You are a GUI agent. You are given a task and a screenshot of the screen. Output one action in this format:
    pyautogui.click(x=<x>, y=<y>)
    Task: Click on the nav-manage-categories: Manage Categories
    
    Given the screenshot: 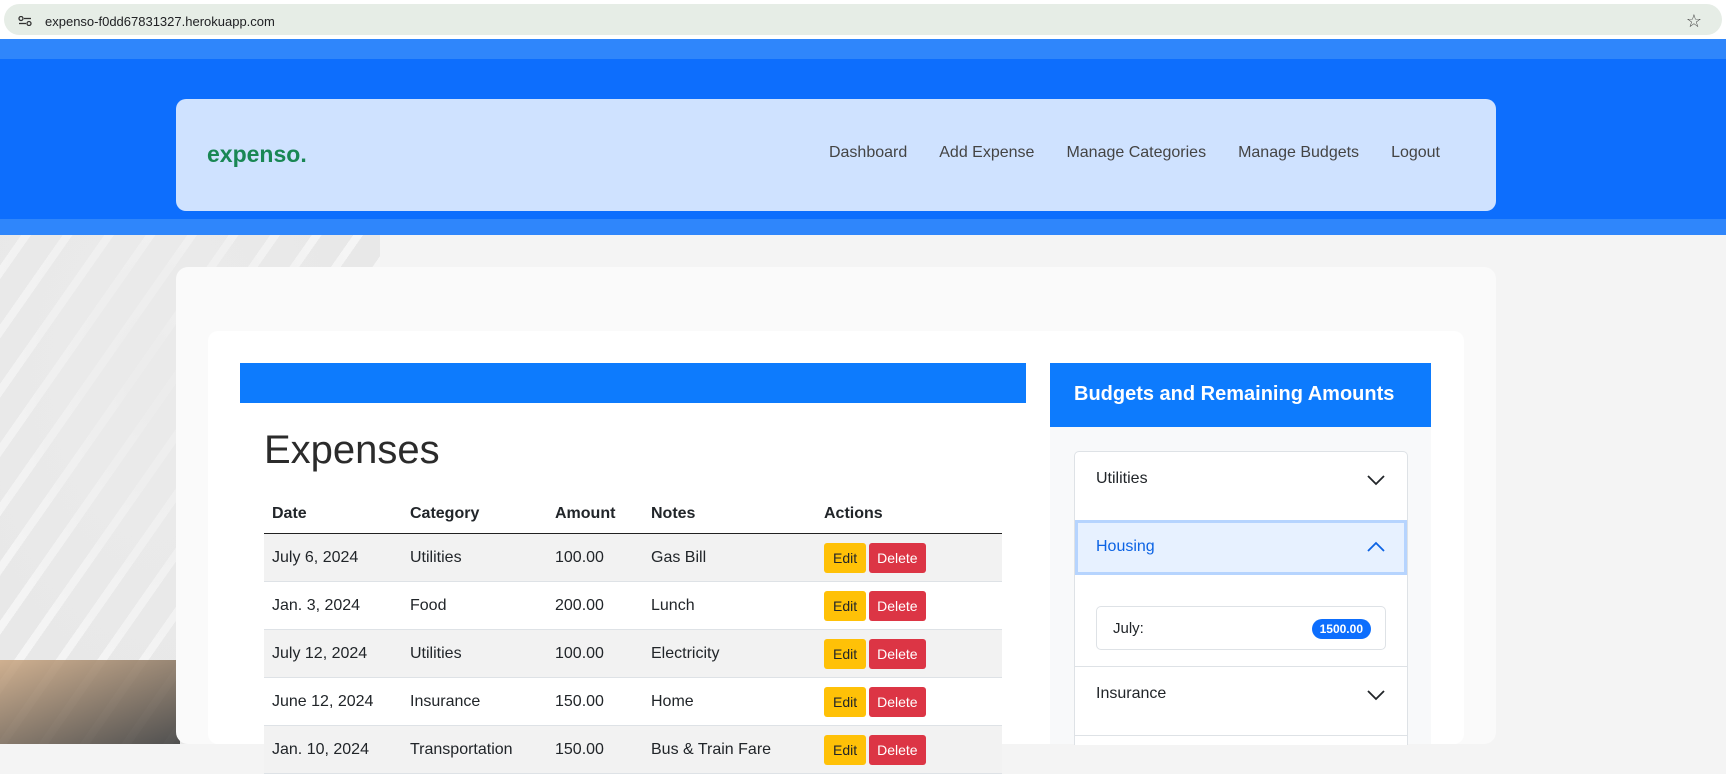 What is the action you would take?
    pyautogui.click(x=1136, y=153)
    